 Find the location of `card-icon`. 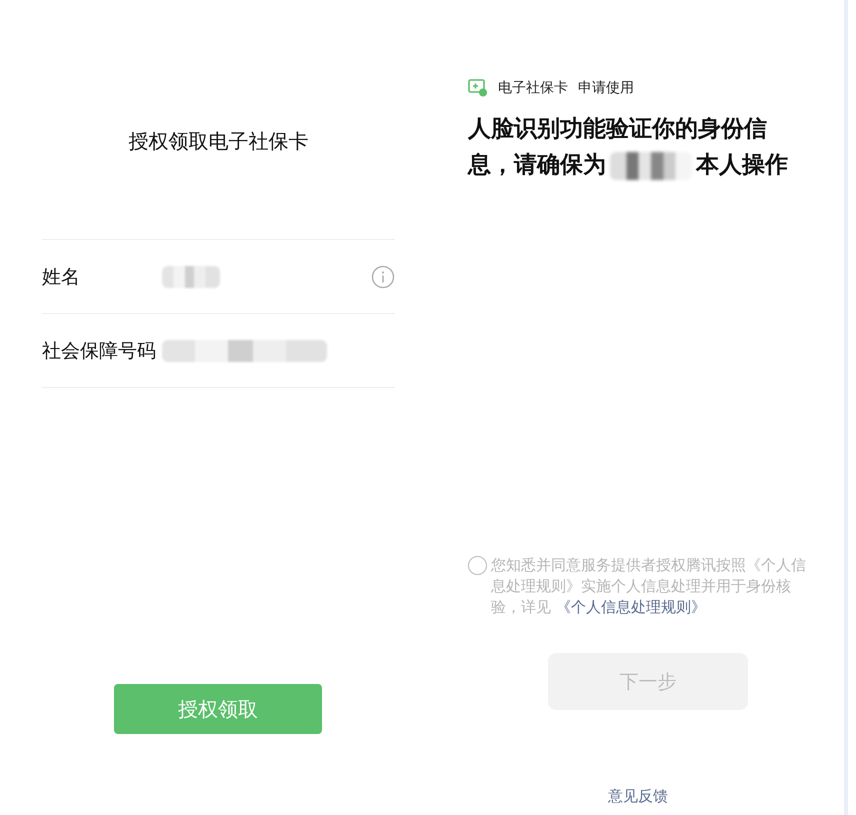

card-icon is located at coordinates (478, 88).